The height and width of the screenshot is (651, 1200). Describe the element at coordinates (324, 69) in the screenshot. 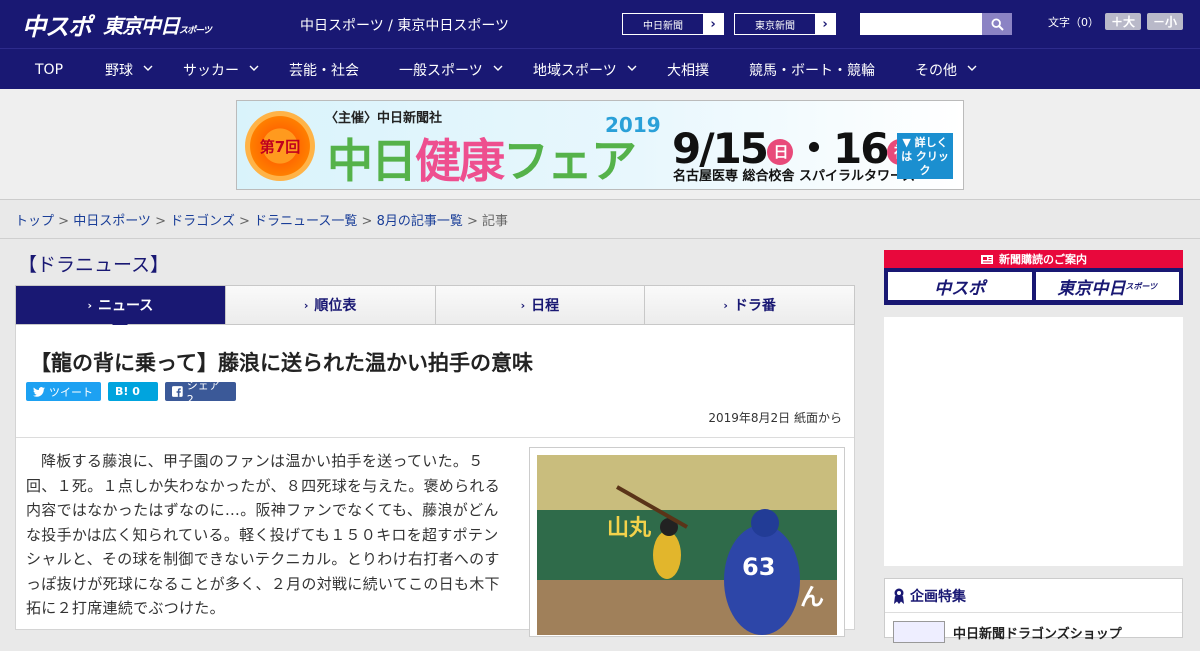

I see `nav-item-entertainment: 芸能・社会` at that location.